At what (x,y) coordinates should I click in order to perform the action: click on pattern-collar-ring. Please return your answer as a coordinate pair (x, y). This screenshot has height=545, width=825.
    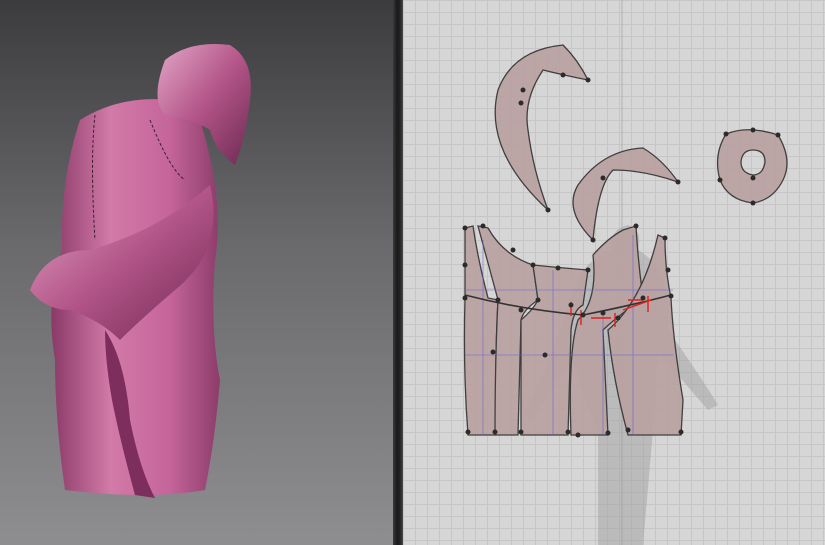
    Looking at the image, I should click on (752, 166).